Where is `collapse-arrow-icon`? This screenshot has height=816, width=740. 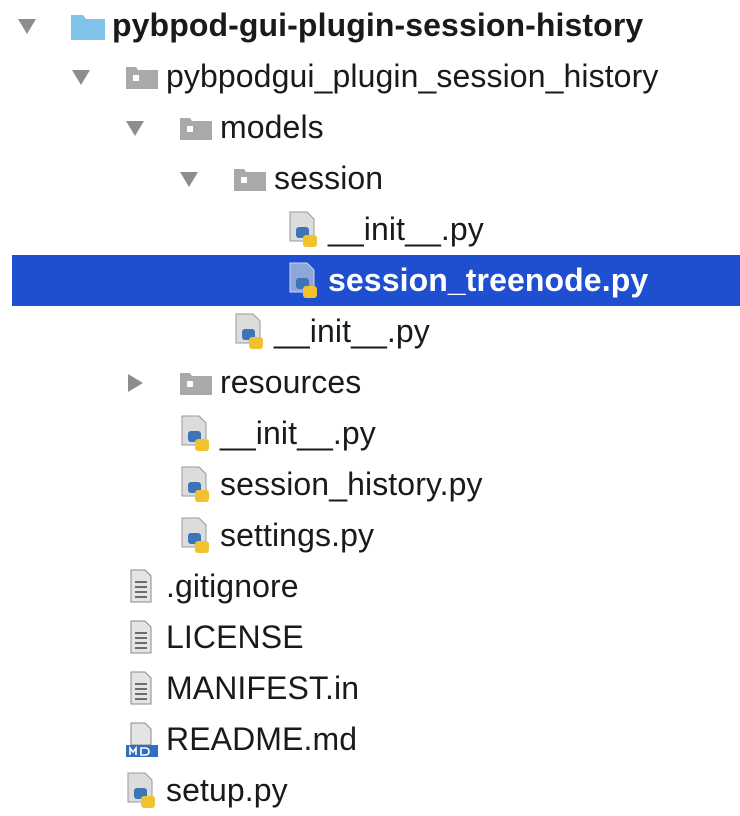 collapse-arrow-icon is located at coordinates (135, 382).